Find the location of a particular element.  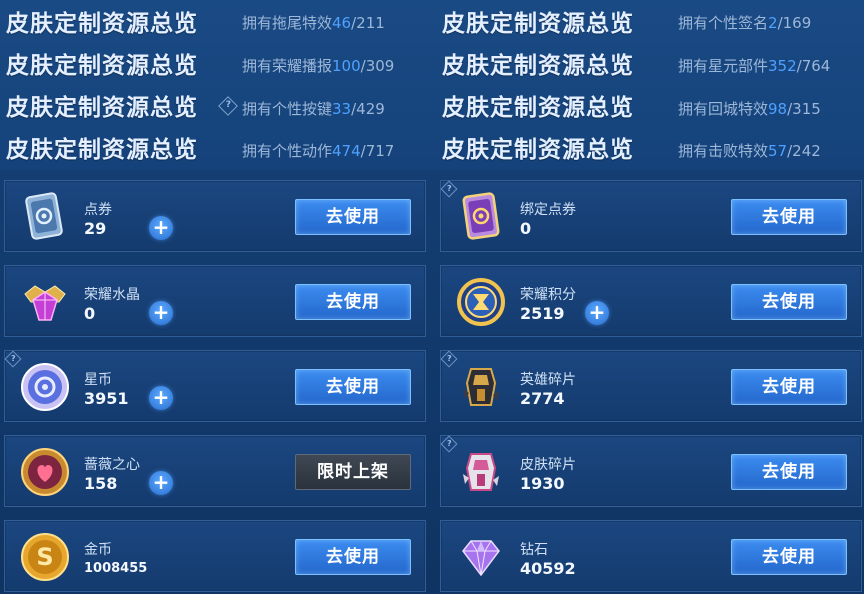

resource-count: 1930 is located at coordinates (542, 483).